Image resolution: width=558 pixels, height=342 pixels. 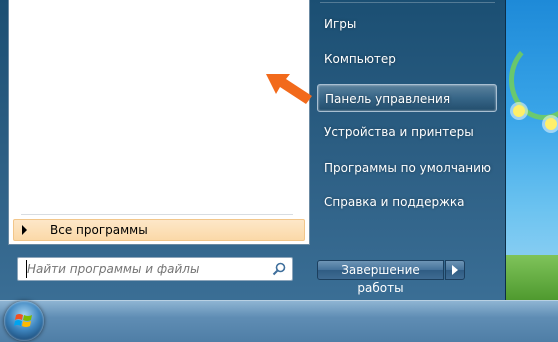 I want to click on menu-item-label: Панель управления, so click(x=388, y=99).